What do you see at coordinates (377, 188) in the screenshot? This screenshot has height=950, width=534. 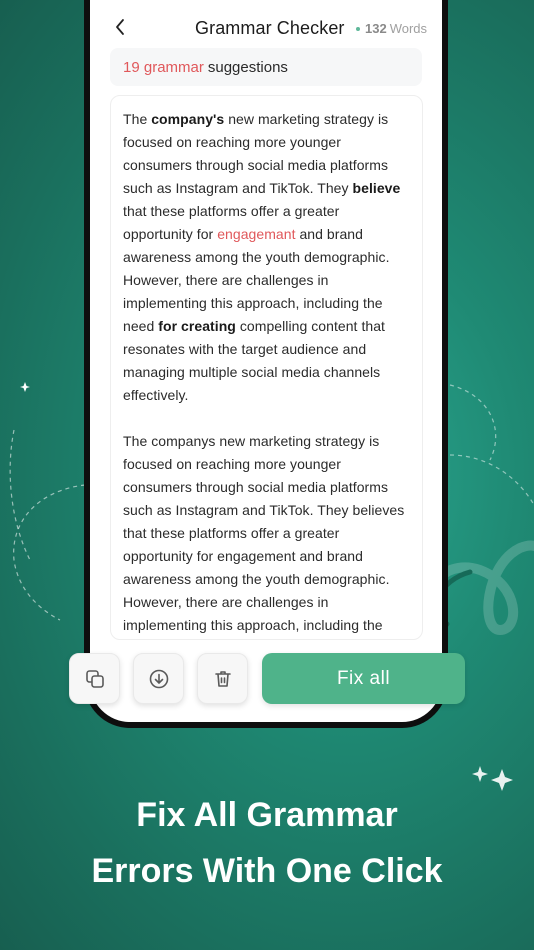 I see `highlight-correction: believe` at bounding box center [377, 188].